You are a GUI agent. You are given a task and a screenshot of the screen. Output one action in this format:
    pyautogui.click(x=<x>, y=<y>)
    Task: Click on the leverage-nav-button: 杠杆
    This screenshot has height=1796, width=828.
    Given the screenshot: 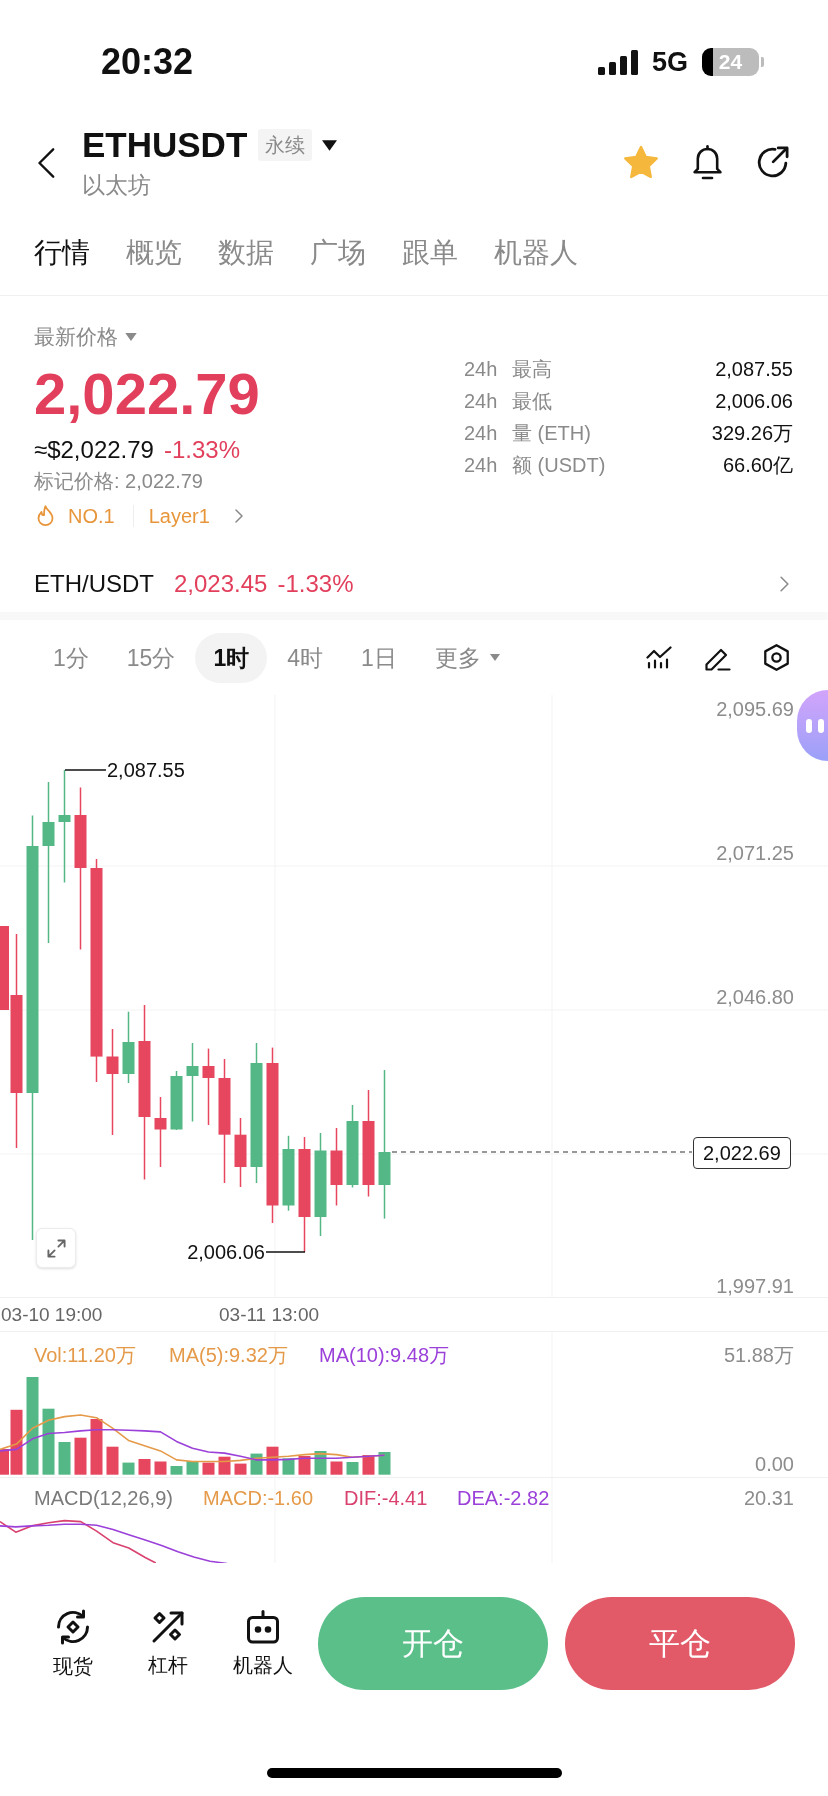 What is the action you would take?
    pyautogui.click(x=168, y=1643)
    